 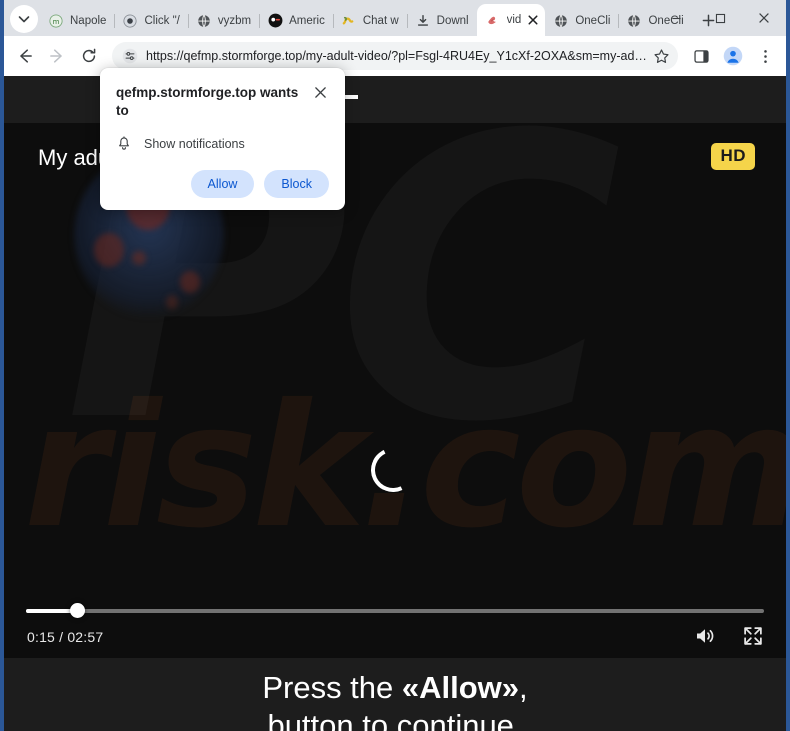 I want to click on star-icon, so click(x=661, y=55).